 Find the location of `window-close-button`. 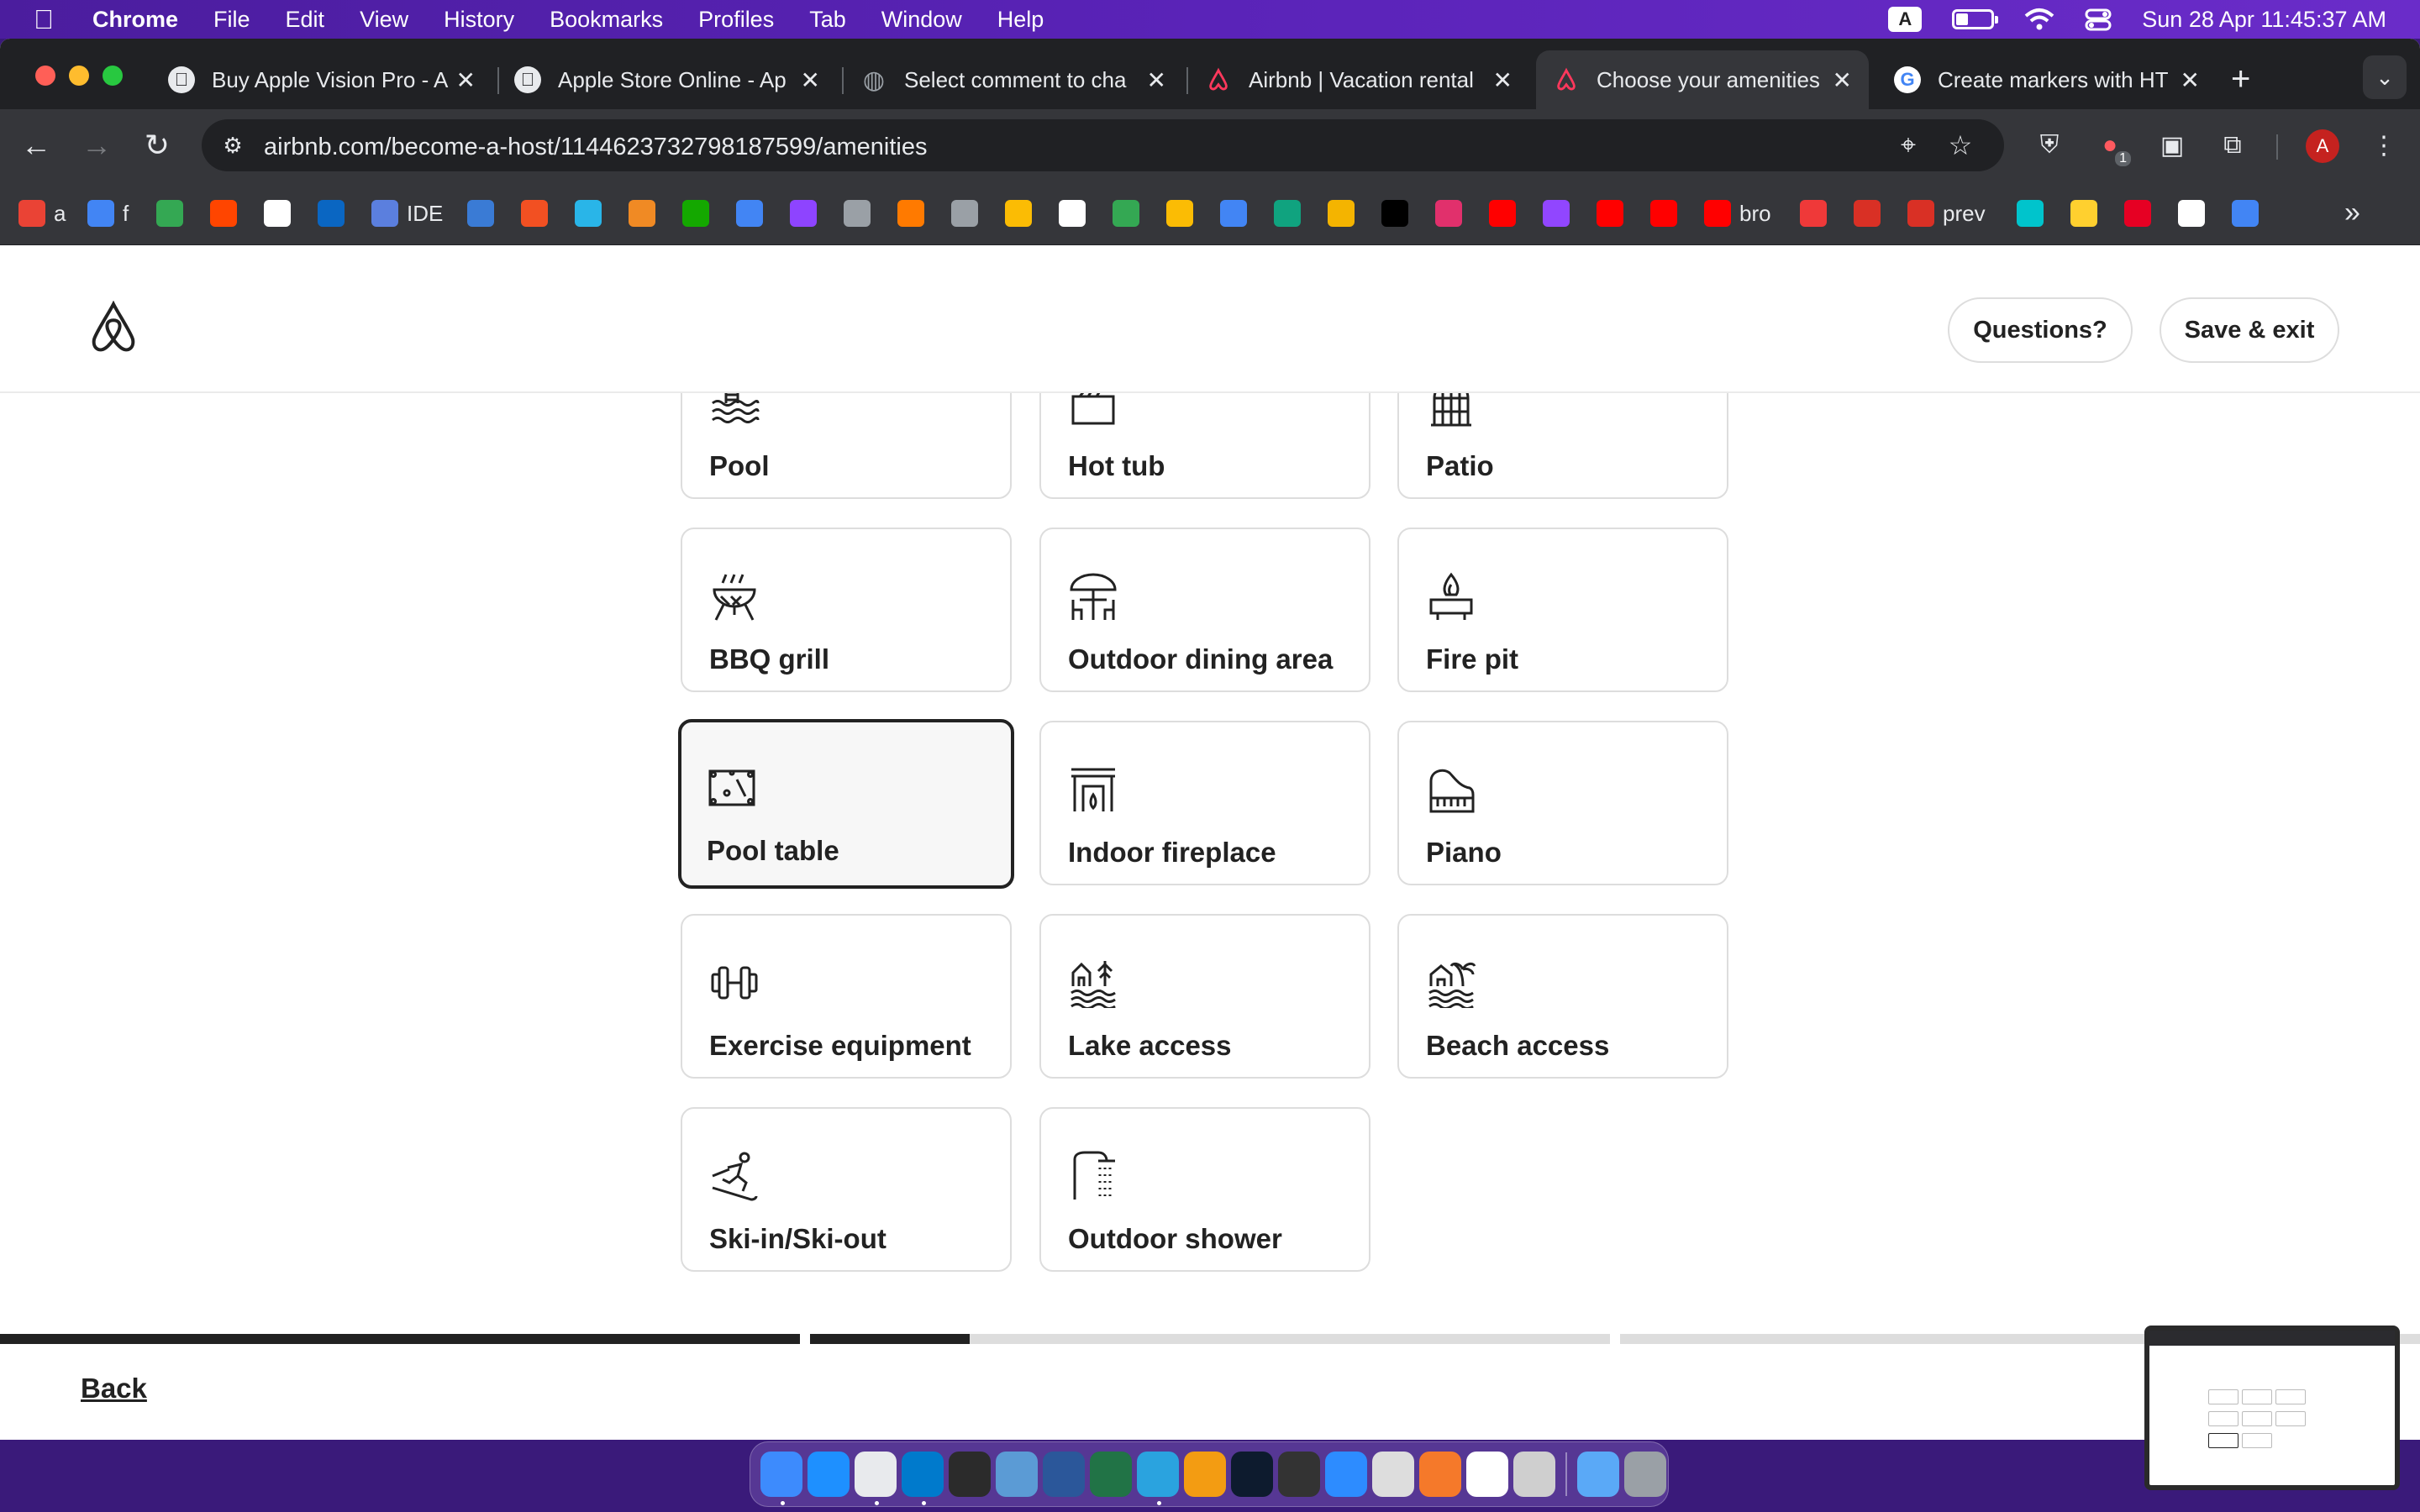

window-close-button is located at coordinates (45, 76).